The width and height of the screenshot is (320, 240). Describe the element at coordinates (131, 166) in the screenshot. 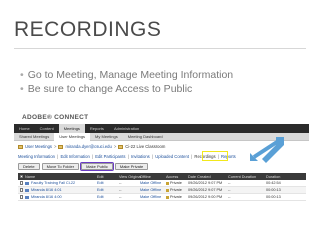

I see `make-private-button: Make Private` at that location.